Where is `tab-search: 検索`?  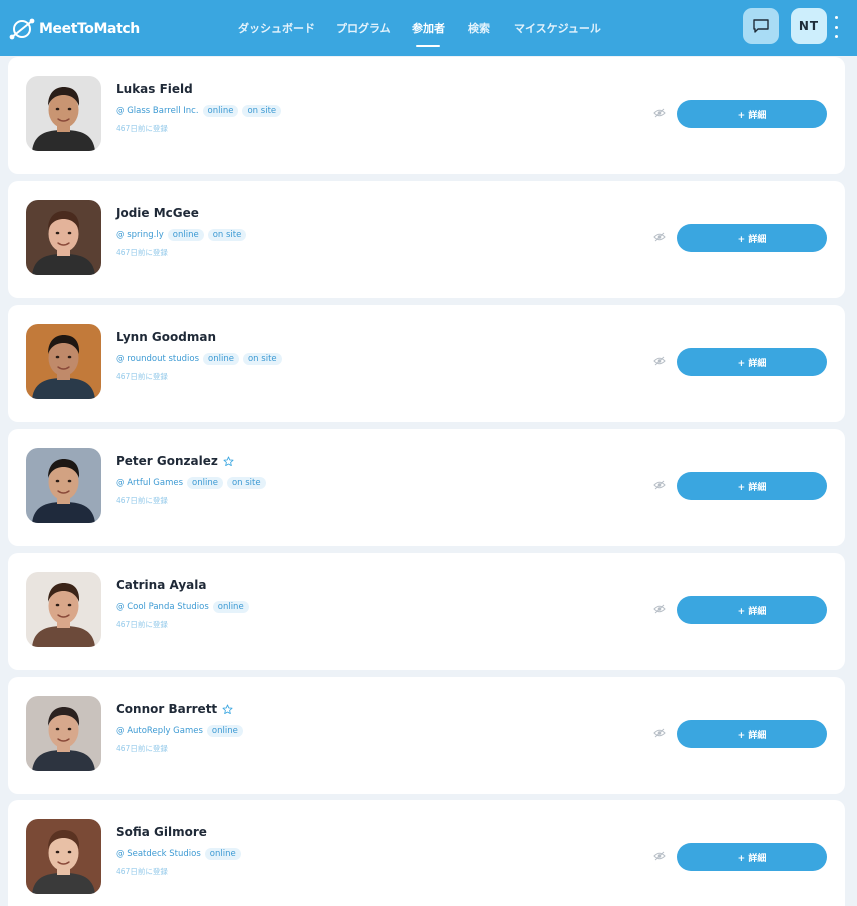 tab-search: 検索 is located at coordinates (491, 32).